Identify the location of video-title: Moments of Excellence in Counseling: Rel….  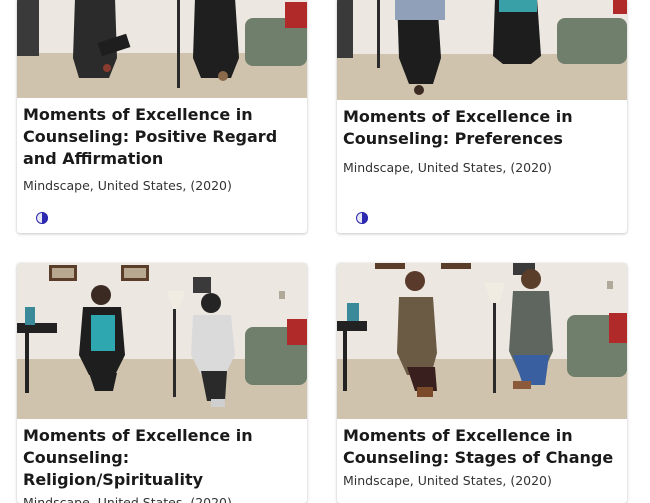
(162, 458).